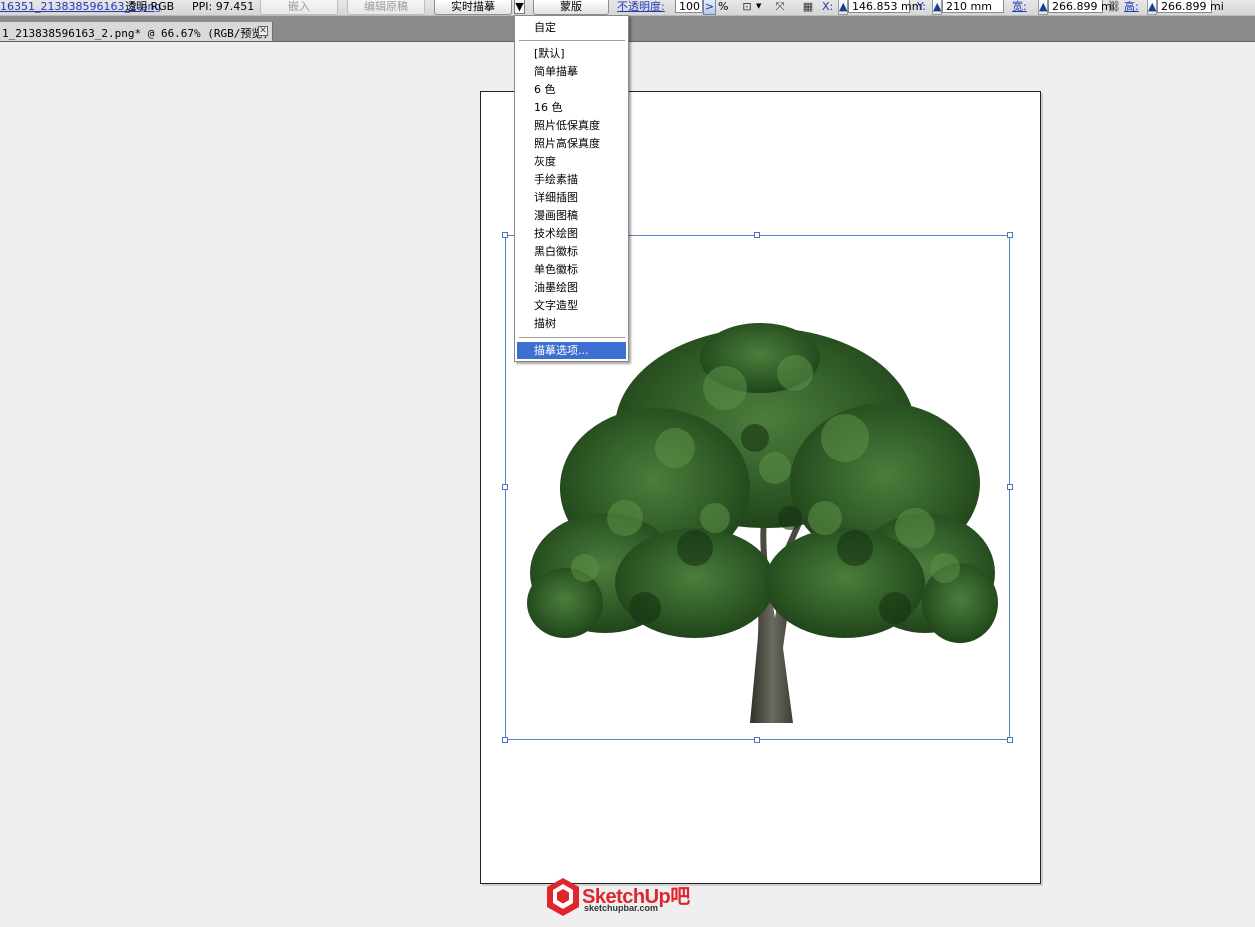 The height and width of the screenshot is (927, 1255). What do you see at coordinates (571, 323) in the screenshot?
I see `menu-item-trace-tree: 描树` at bounding box center [571, 323].